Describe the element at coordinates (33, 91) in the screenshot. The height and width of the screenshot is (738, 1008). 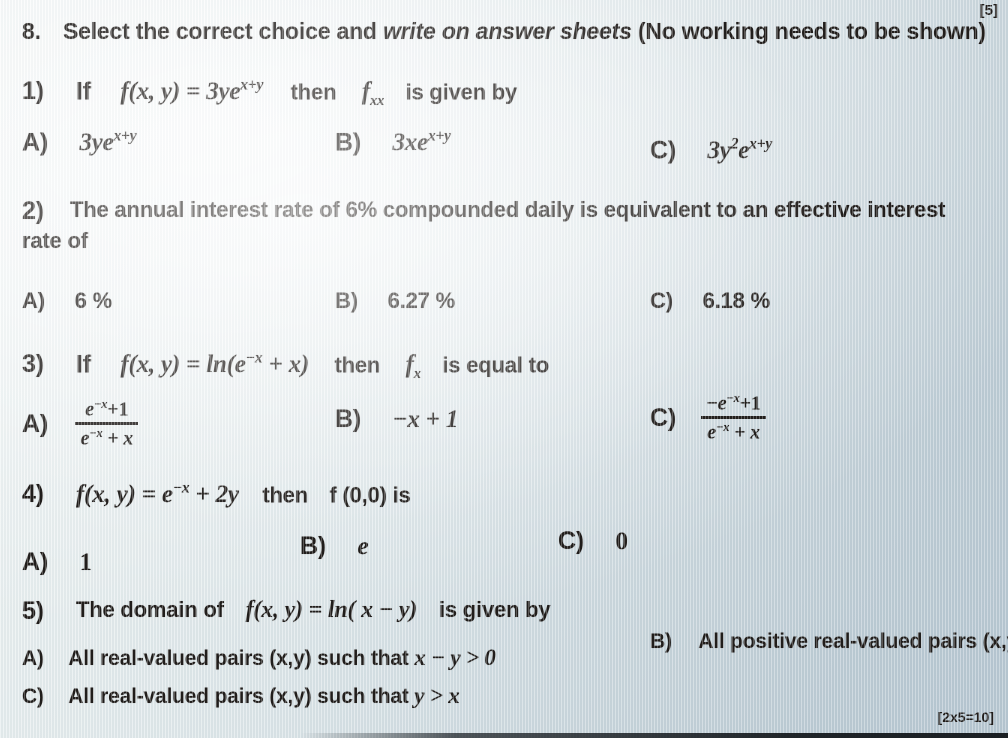
I see `item-1-label: 1)` at that location.